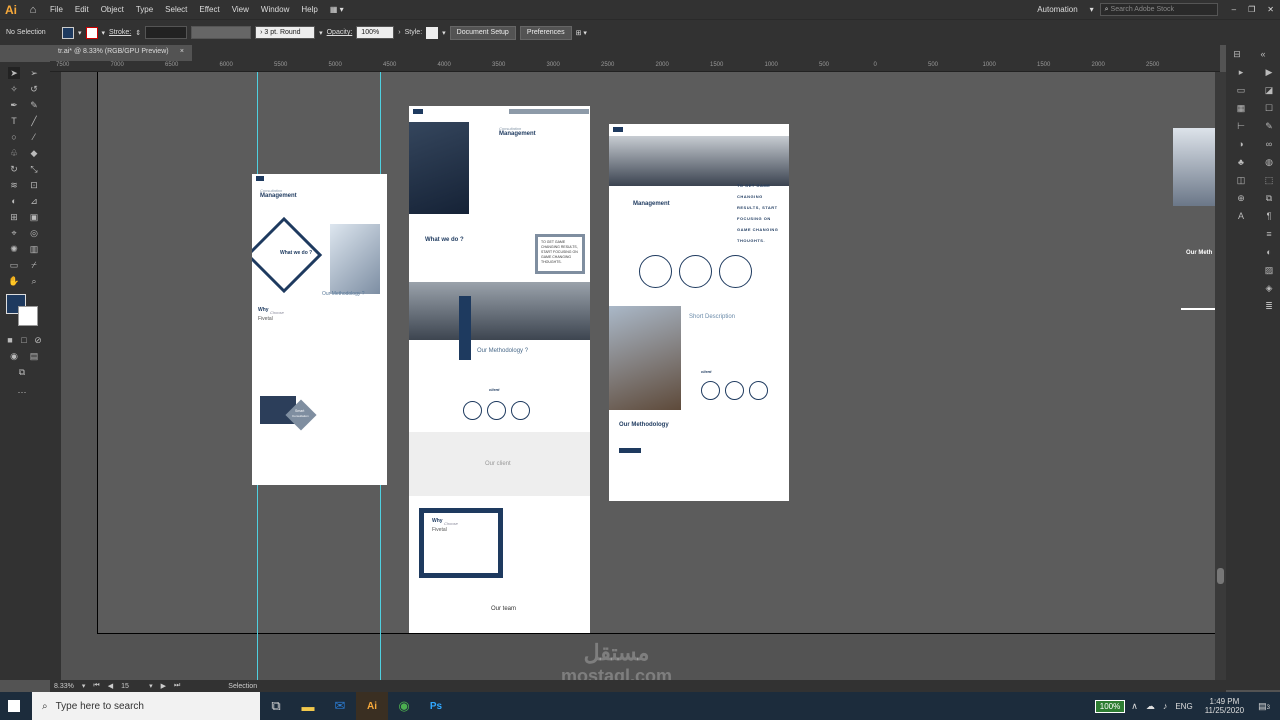 The width and height of the screenshot is (1280, 720). I want to click on shape-builder-icon: ◐, so click(14, 201).